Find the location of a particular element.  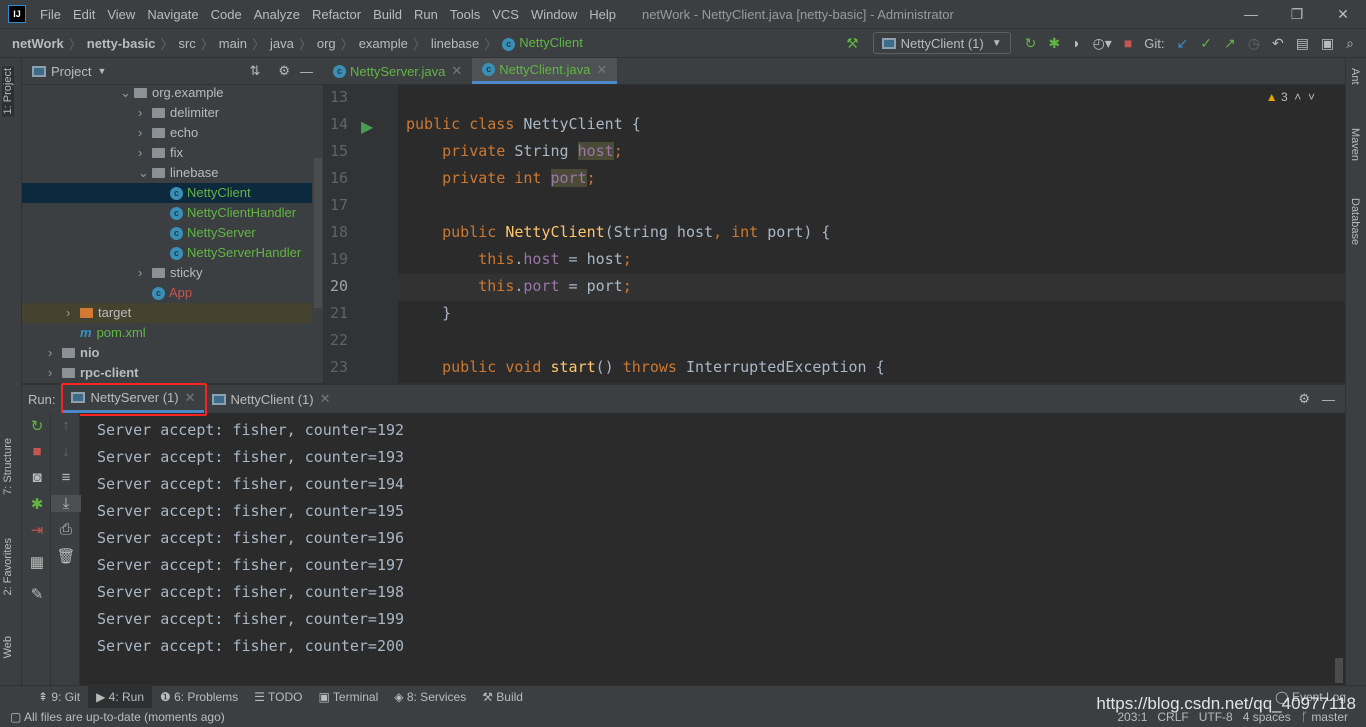

menu-code: Code is located at coordinates (226, 14).